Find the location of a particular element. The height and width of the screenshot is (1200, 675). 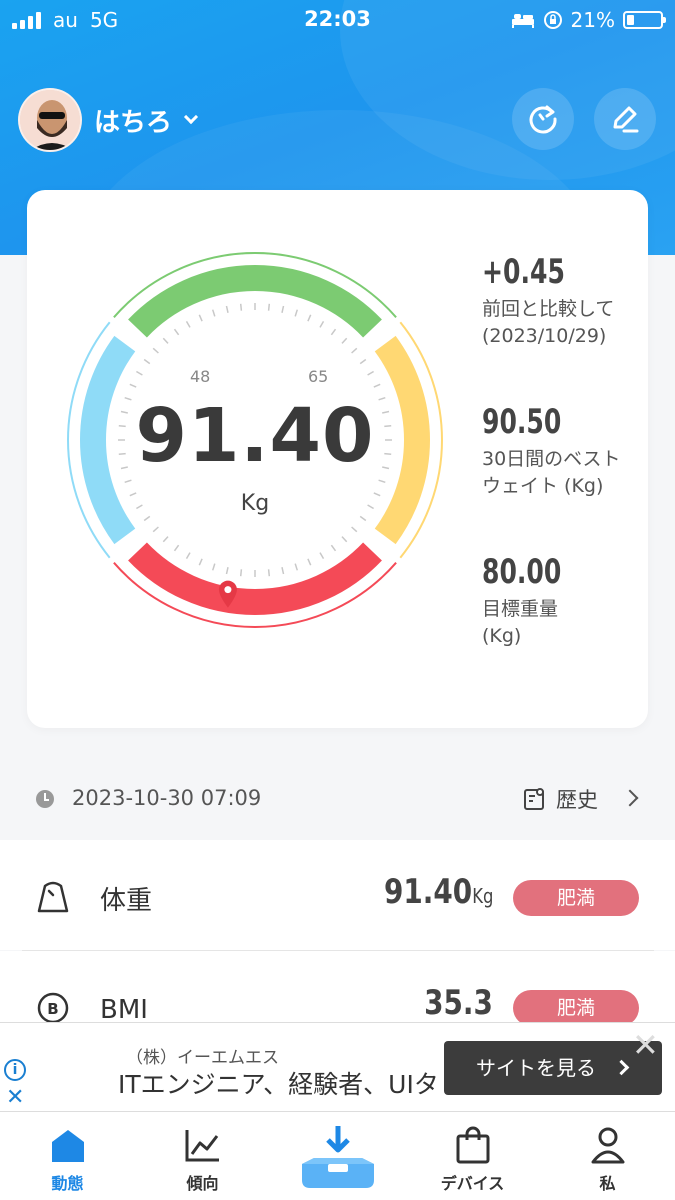

user-switcher: はちろ is located at coordinates (108, 120).